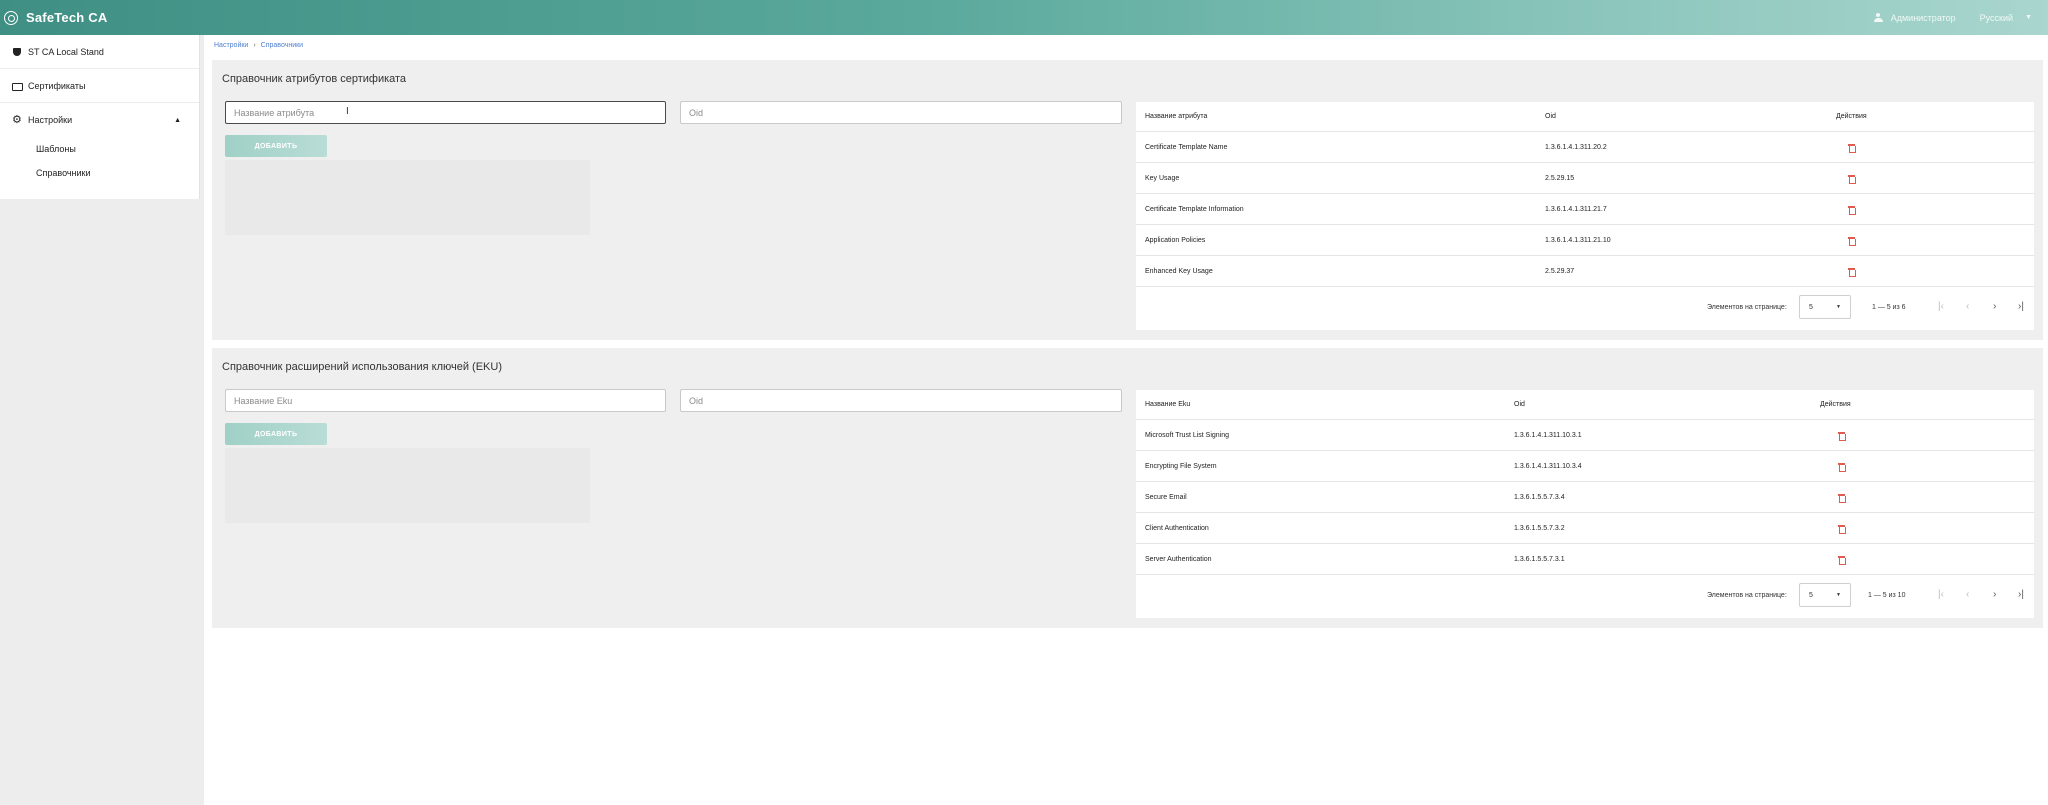  I want to click on row-oid: 2.5.29.37, so click(1560, 271).